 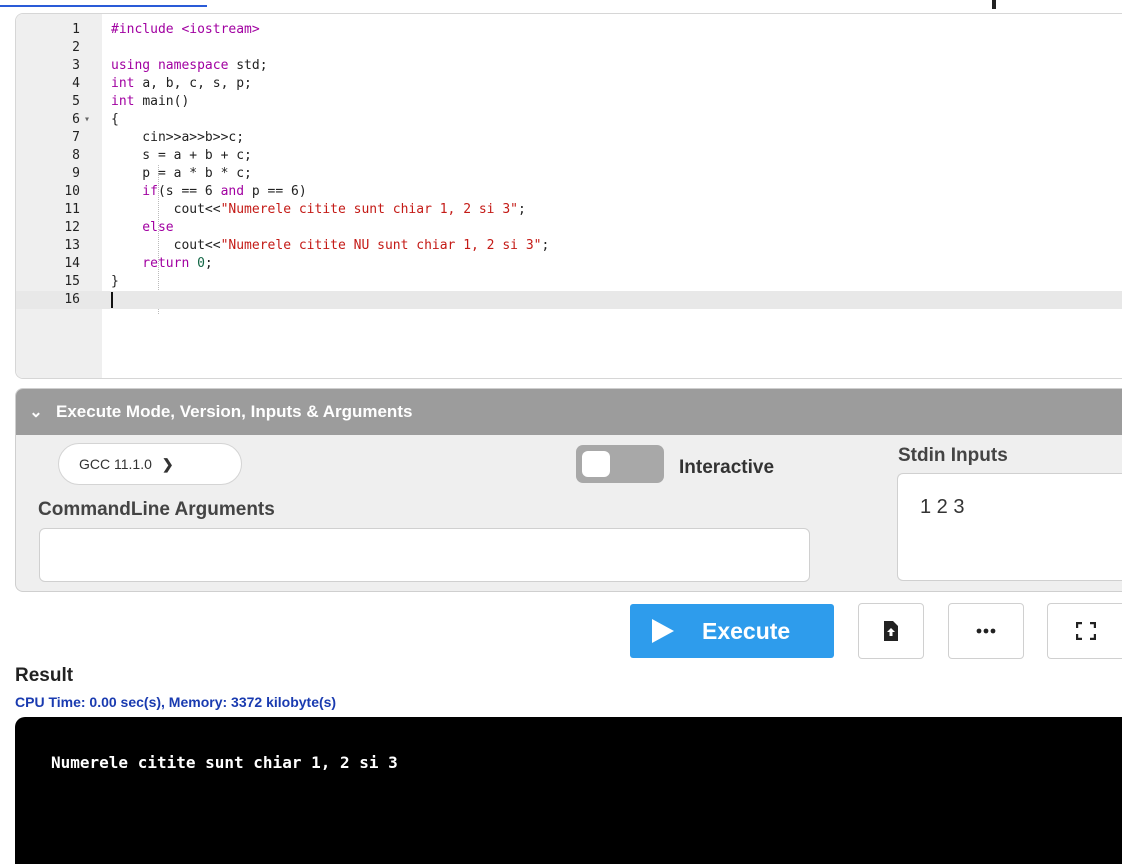 What do you see at coordinates (44, 675) in the screenshot?
I see `result-label: Result` at bounding box center [44, 675].